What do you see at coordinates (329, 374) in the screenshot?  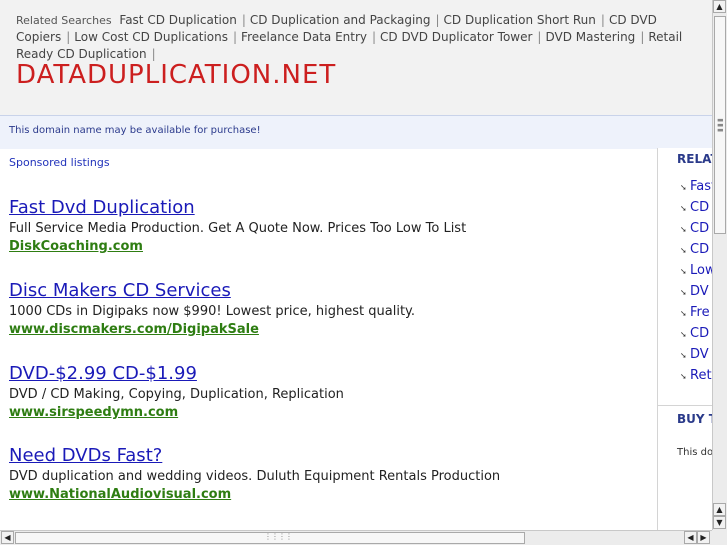 I see `listing-title-link: DVD-$2.99 CD-$1.99` at bounding box center [329, 374].